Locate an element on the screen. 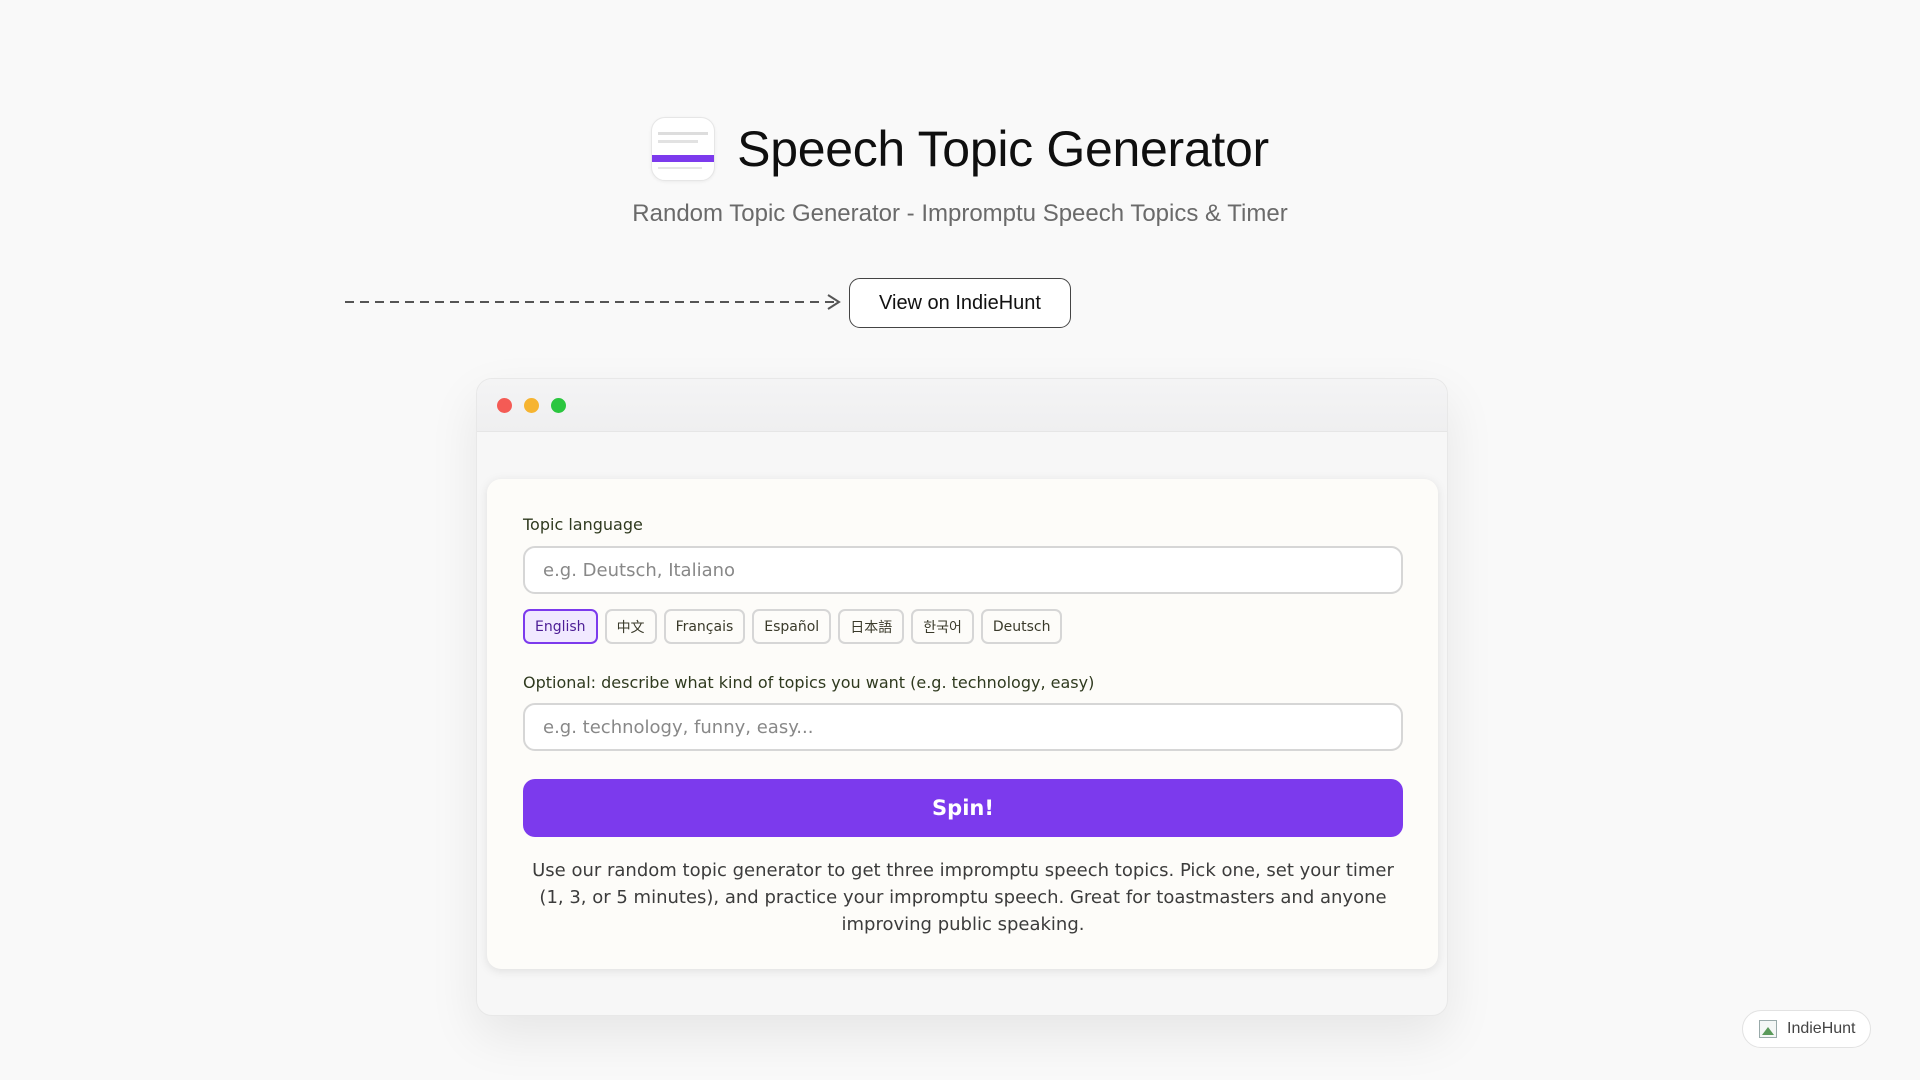 The width and height of the screenshot is (1920, 1080). topic-language-label: Topic language is located at coordinates (583, 524).